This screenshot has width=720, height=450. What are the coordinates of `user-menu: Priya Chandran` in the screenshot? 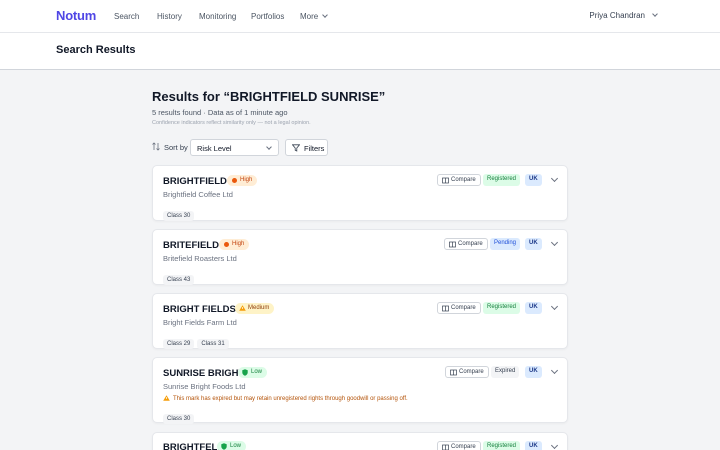 It's located at (623, 15).